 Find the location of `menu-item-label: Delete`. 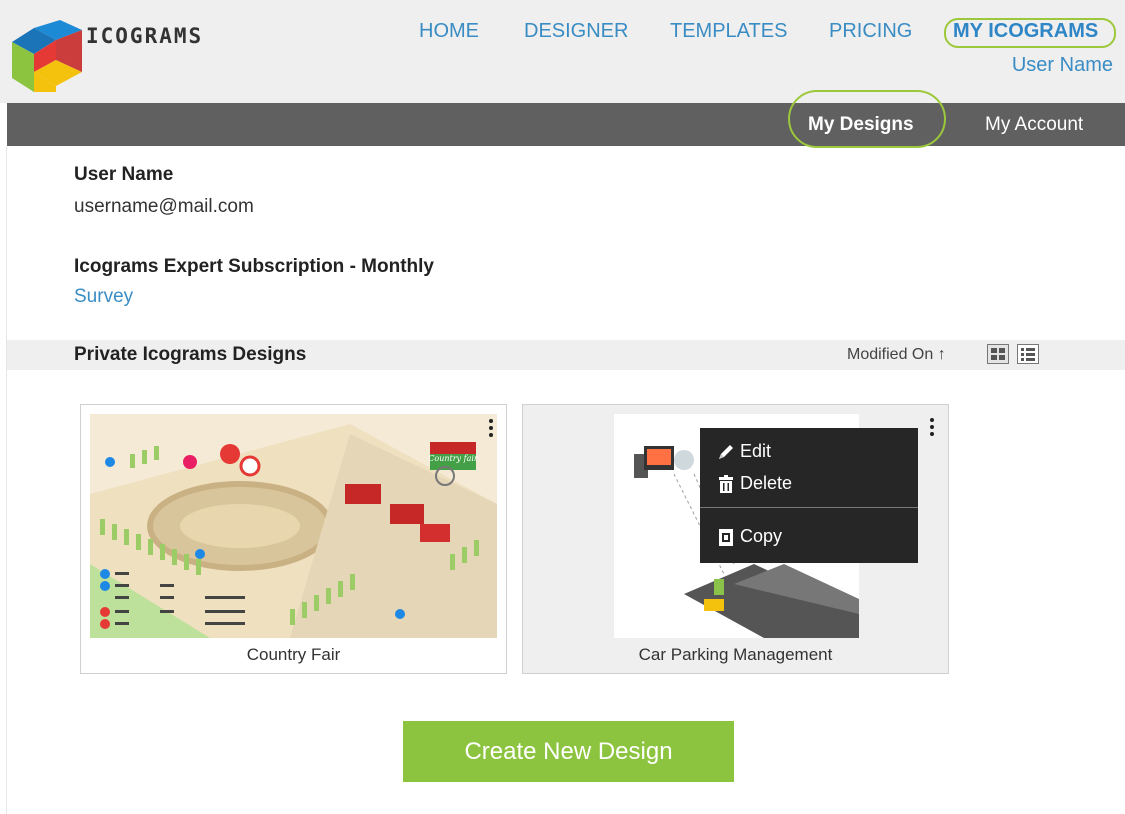

menu-item-label: Delete is located at coordinates (766, 483).